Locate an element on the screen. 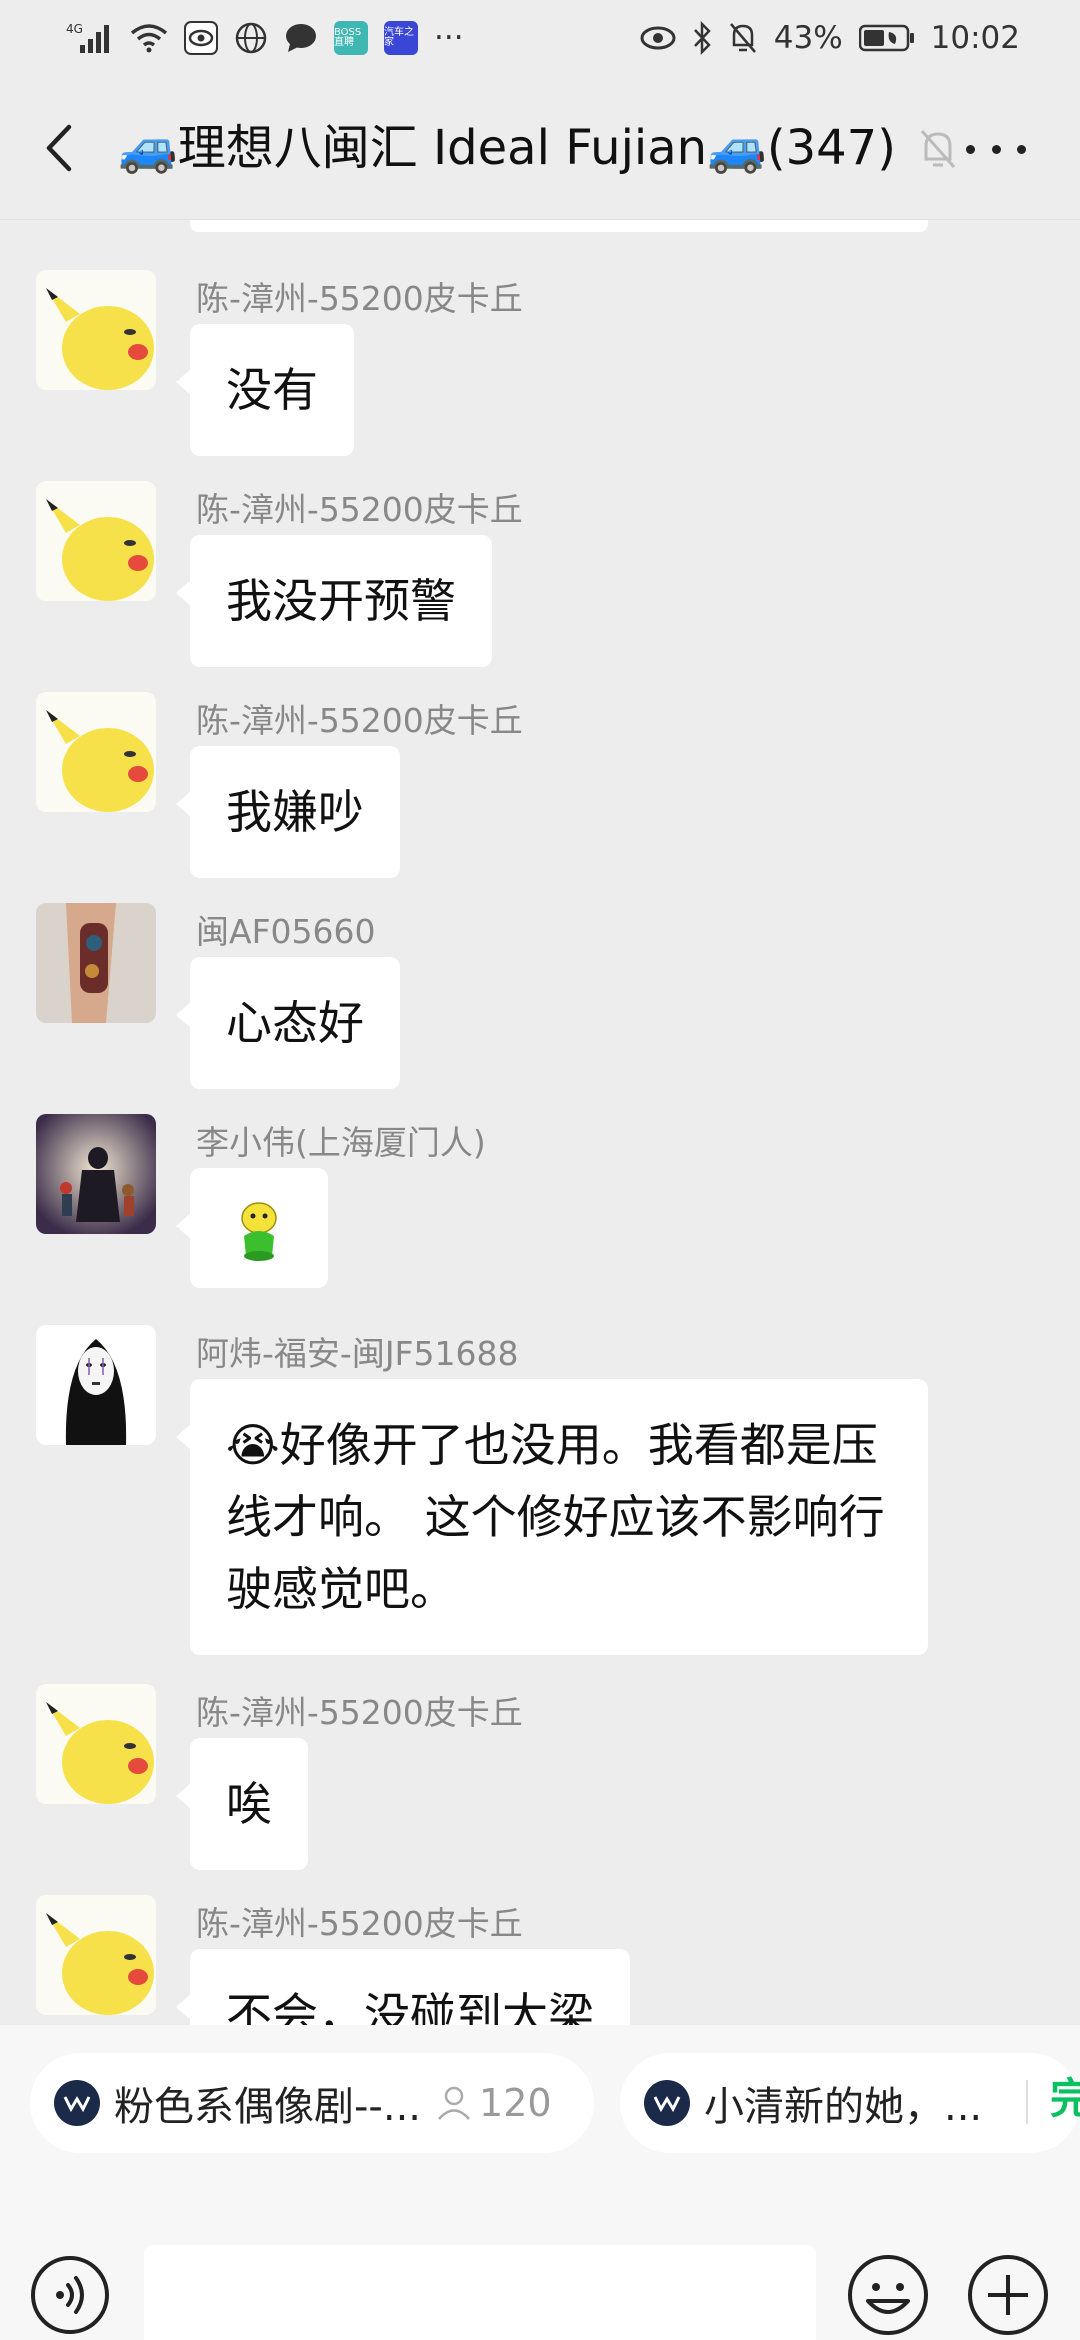 The width and height of the screenshot is (1080, 2340). message-text: 😭好像开了也没用。我看都是压线才响。 这个修好应该不影响行驶感觉吧。 is located at coordinates (555, 1517).